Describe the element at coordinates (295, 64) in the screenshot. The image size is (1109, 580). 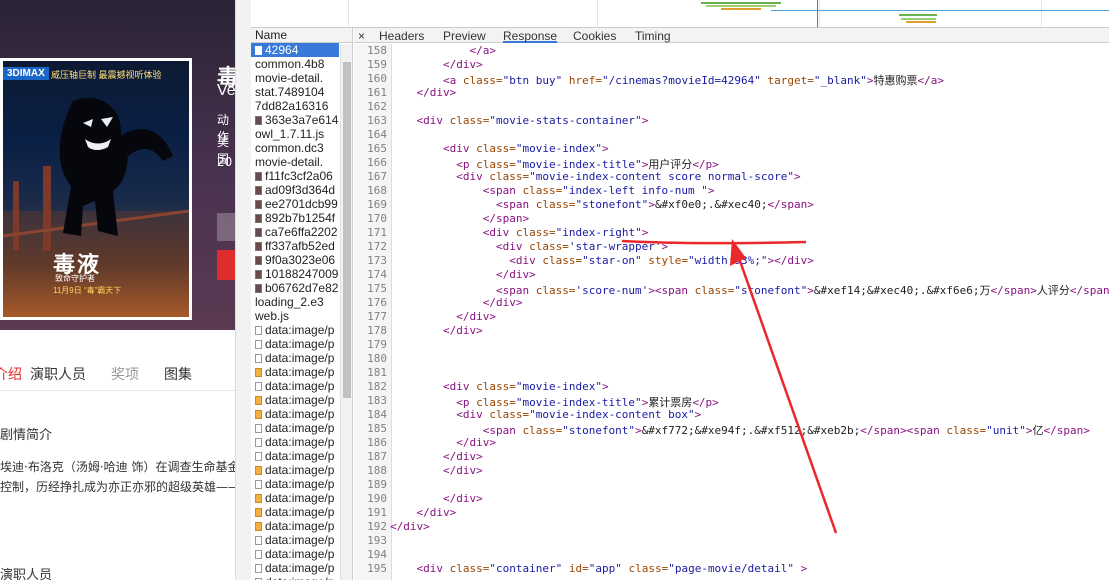
I see `request-row: common.4b8` at that location.